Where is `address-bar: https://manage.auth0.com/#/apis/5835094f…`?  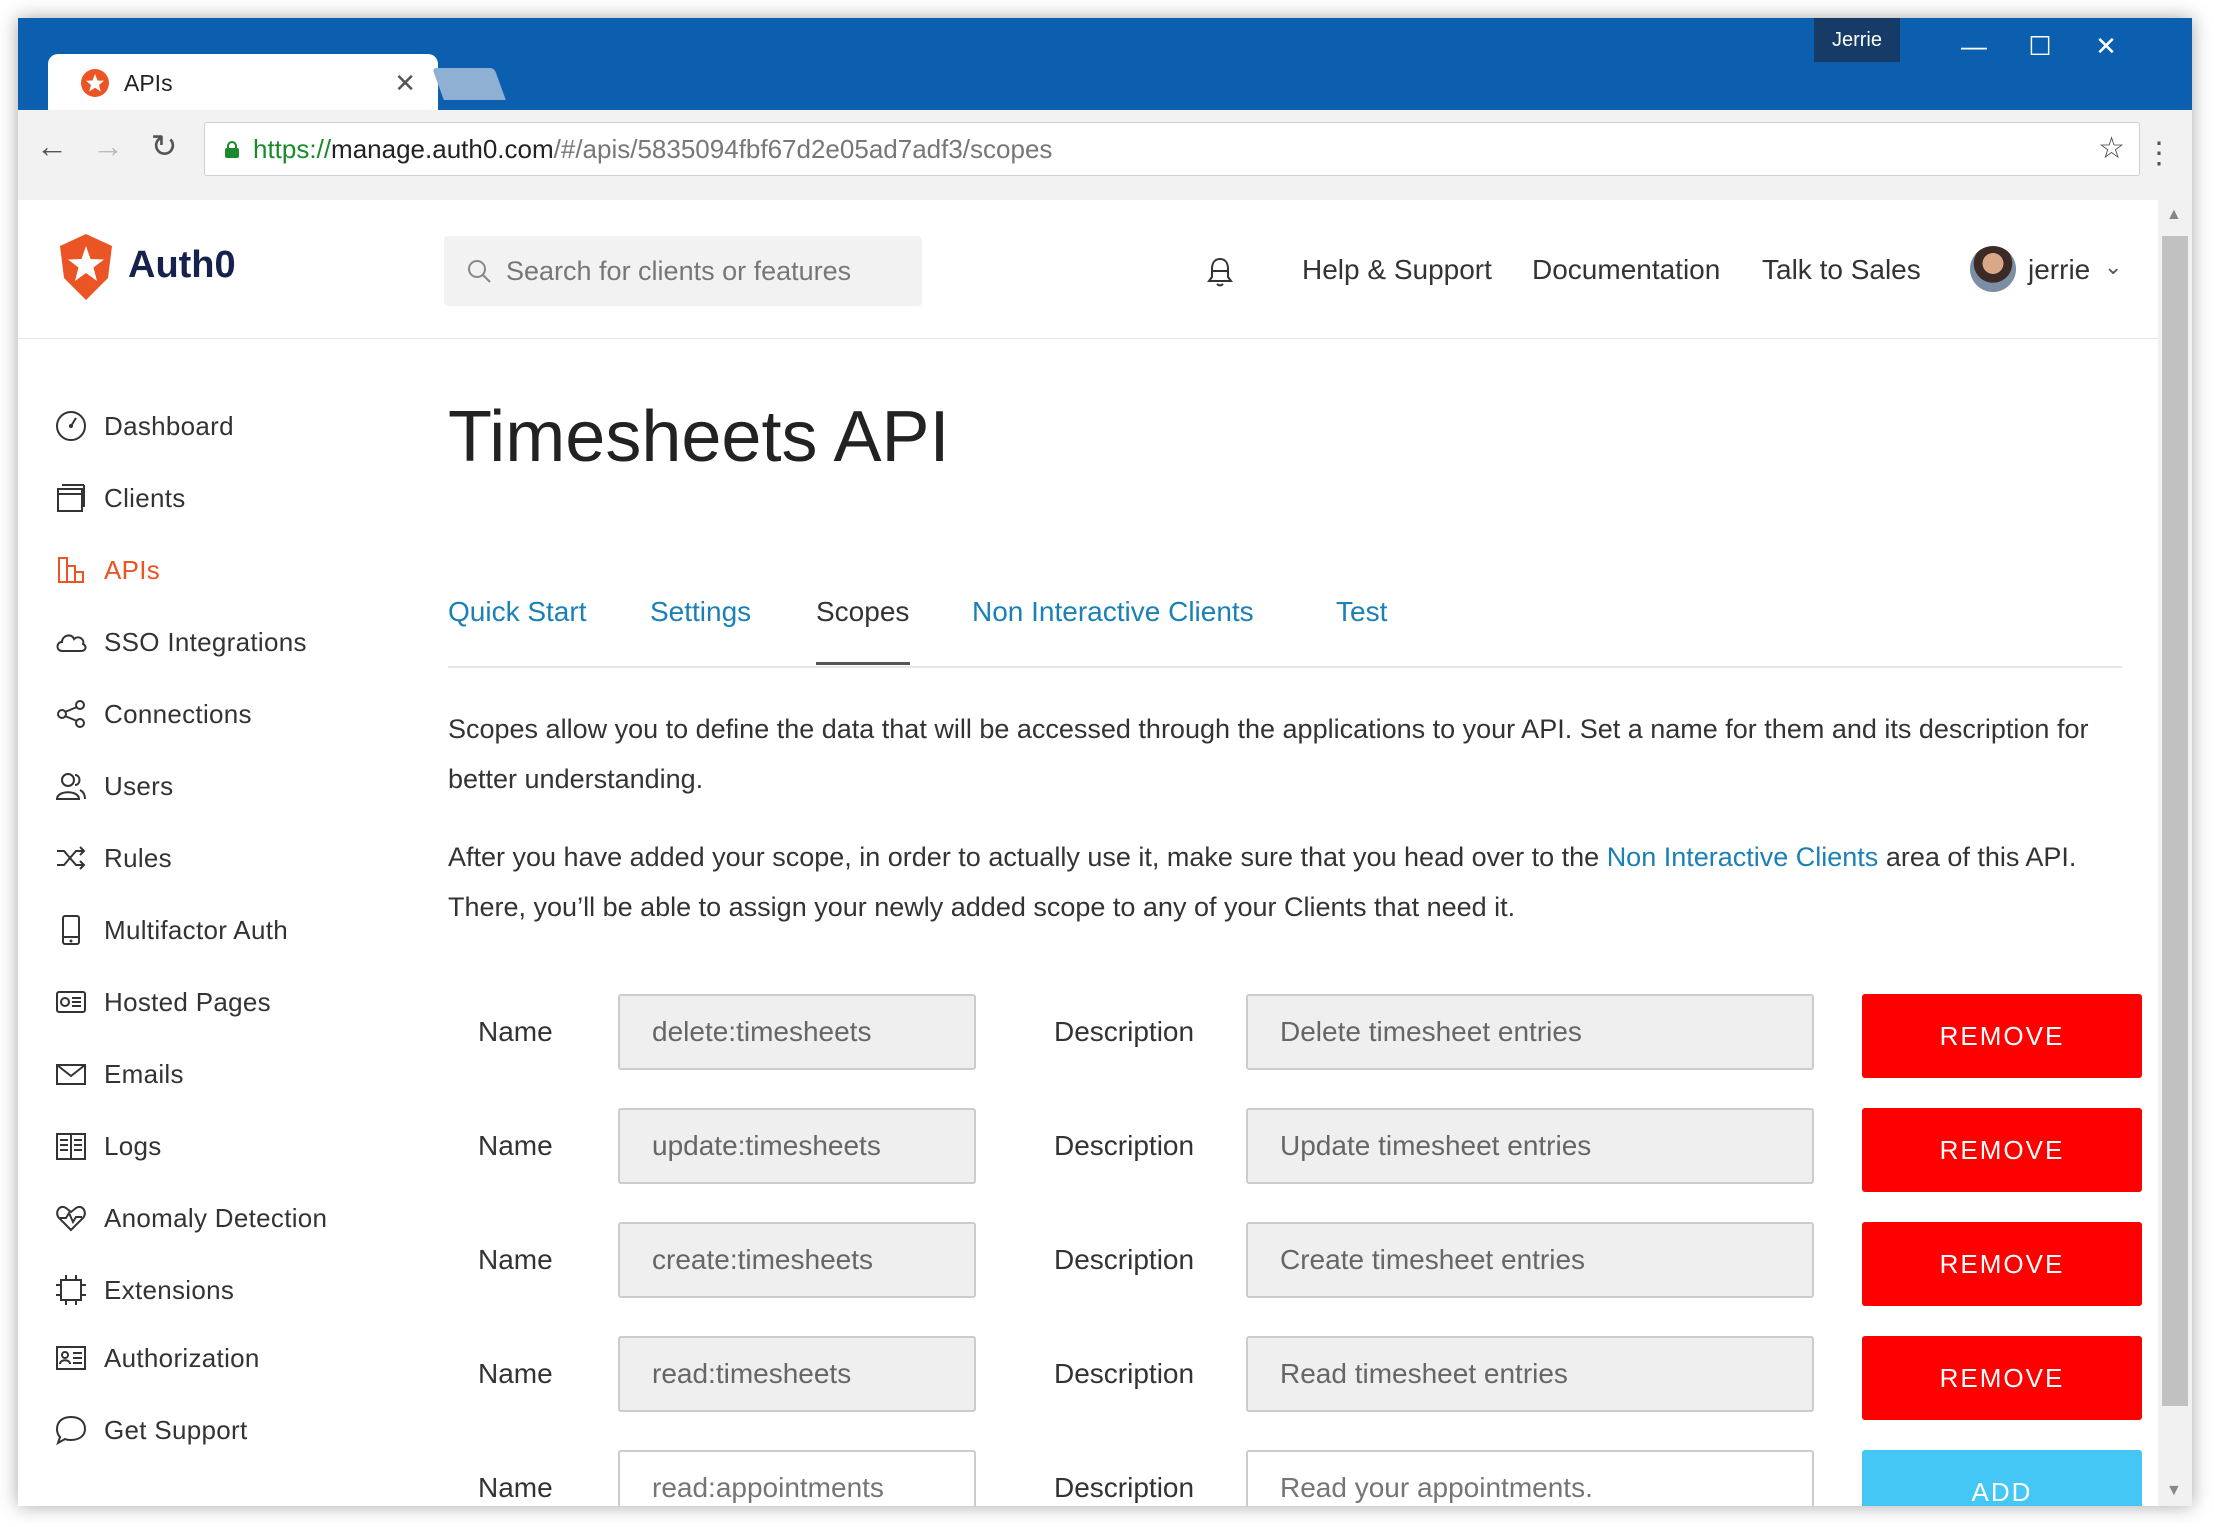
address-bar: https://manage.auth0.com/#/apis/5835094f… is located at coordinates (1172, 149).